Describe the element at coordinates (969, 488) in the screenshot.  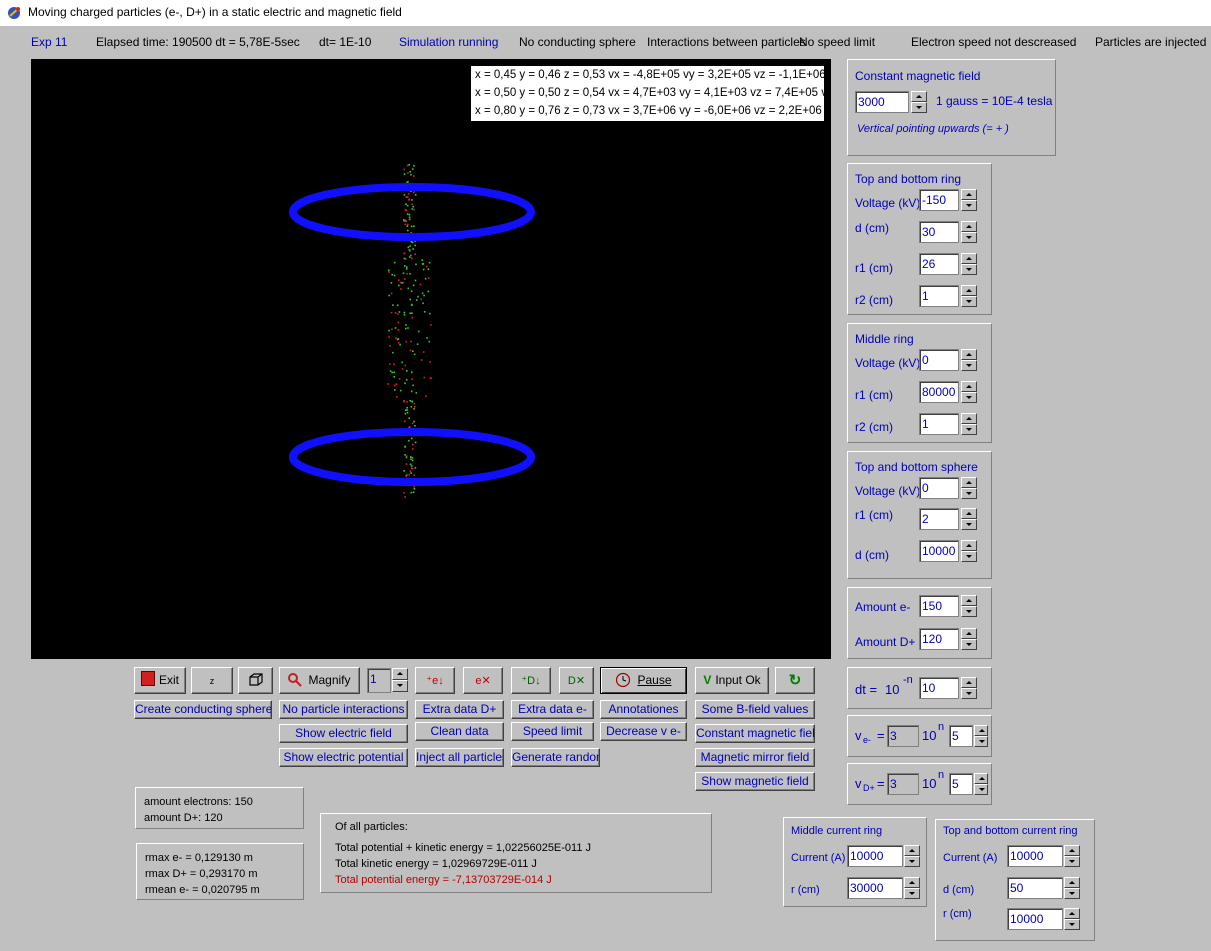
I see `sphere-voltage-spinner` at that location.